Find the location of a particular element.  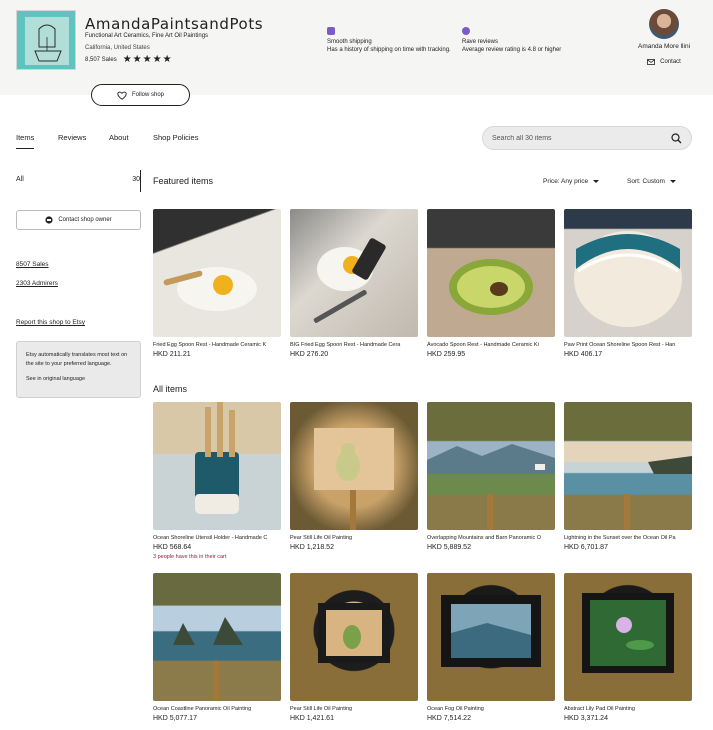

search-input is located at coordinates (581, 138).